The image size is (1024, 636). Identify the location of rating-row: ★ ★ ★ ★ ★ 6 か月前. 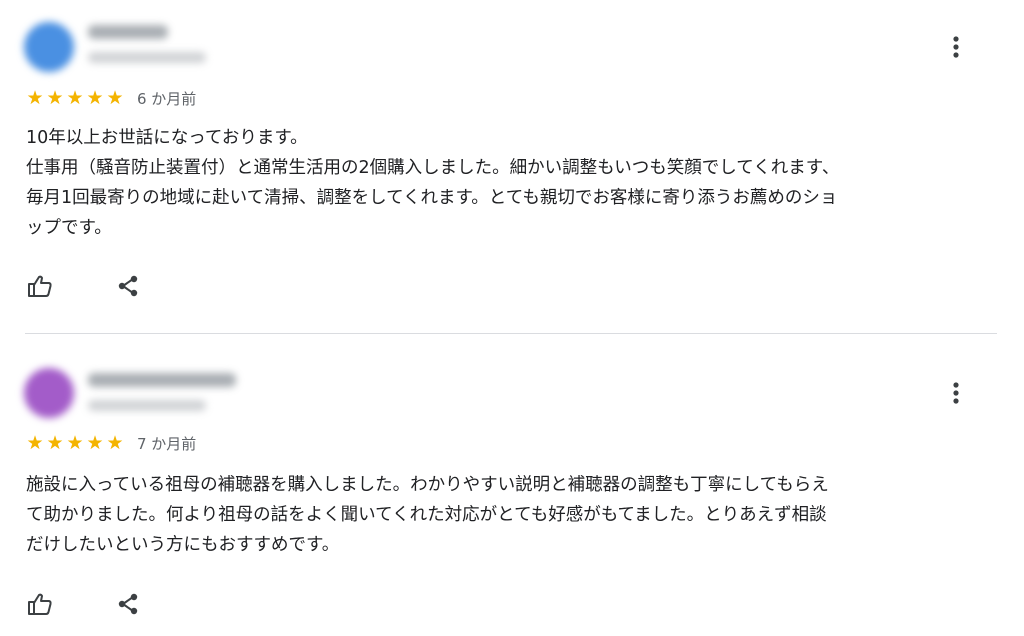
(110, 98).